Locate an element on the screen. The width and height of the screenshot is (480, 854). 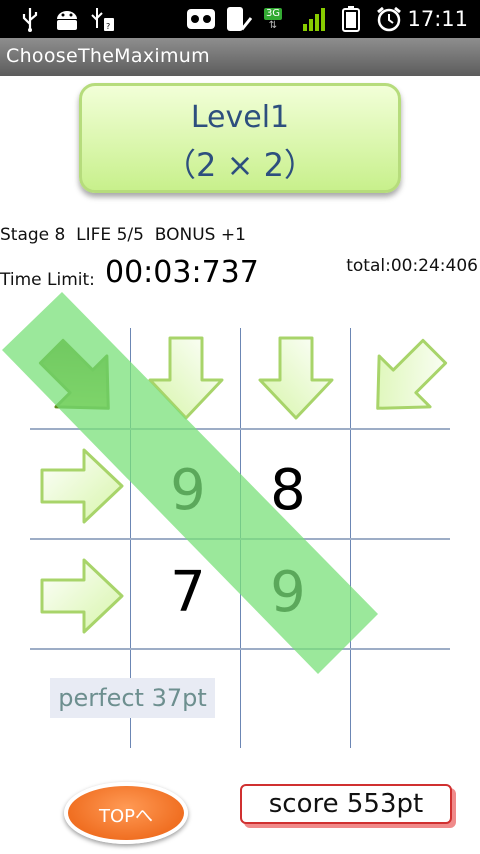
voicemail-icon is located at coordinates (201, 19).